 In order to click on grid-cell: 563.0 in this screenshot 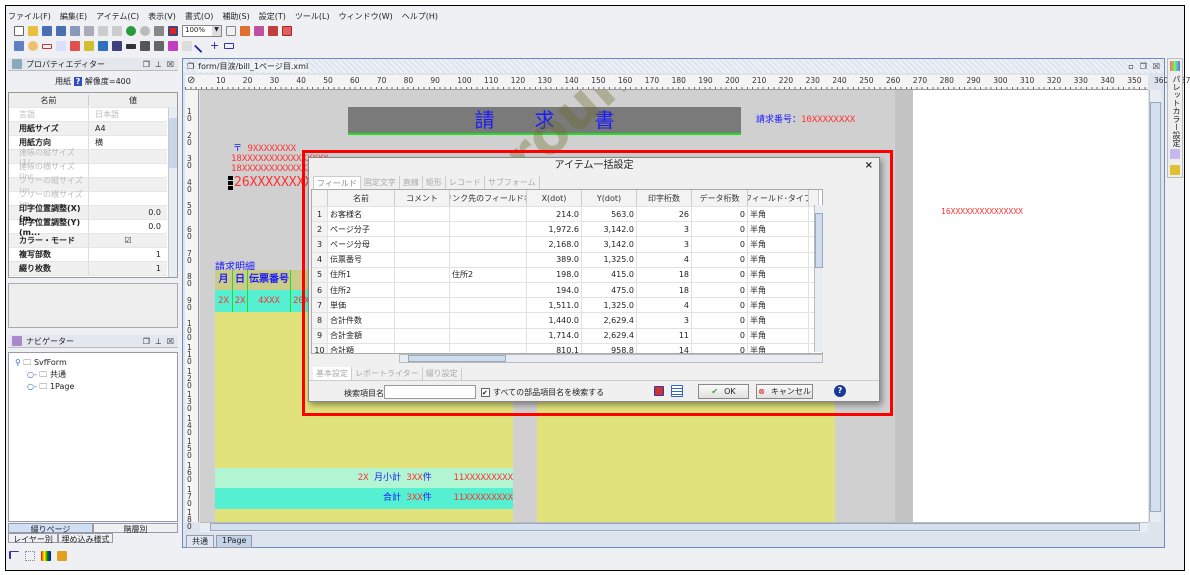, I will do `click(609, 214)`.